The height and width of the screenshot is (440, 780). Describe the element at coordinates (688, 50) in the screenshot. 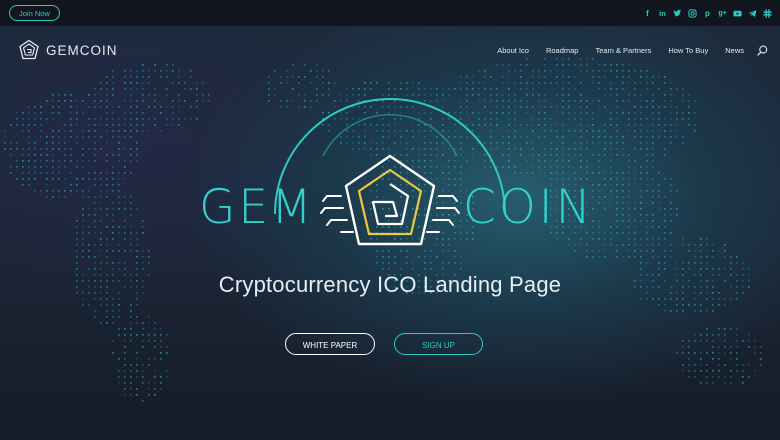

I see `nav-item-how-to-buy: How To Buy` at that location.